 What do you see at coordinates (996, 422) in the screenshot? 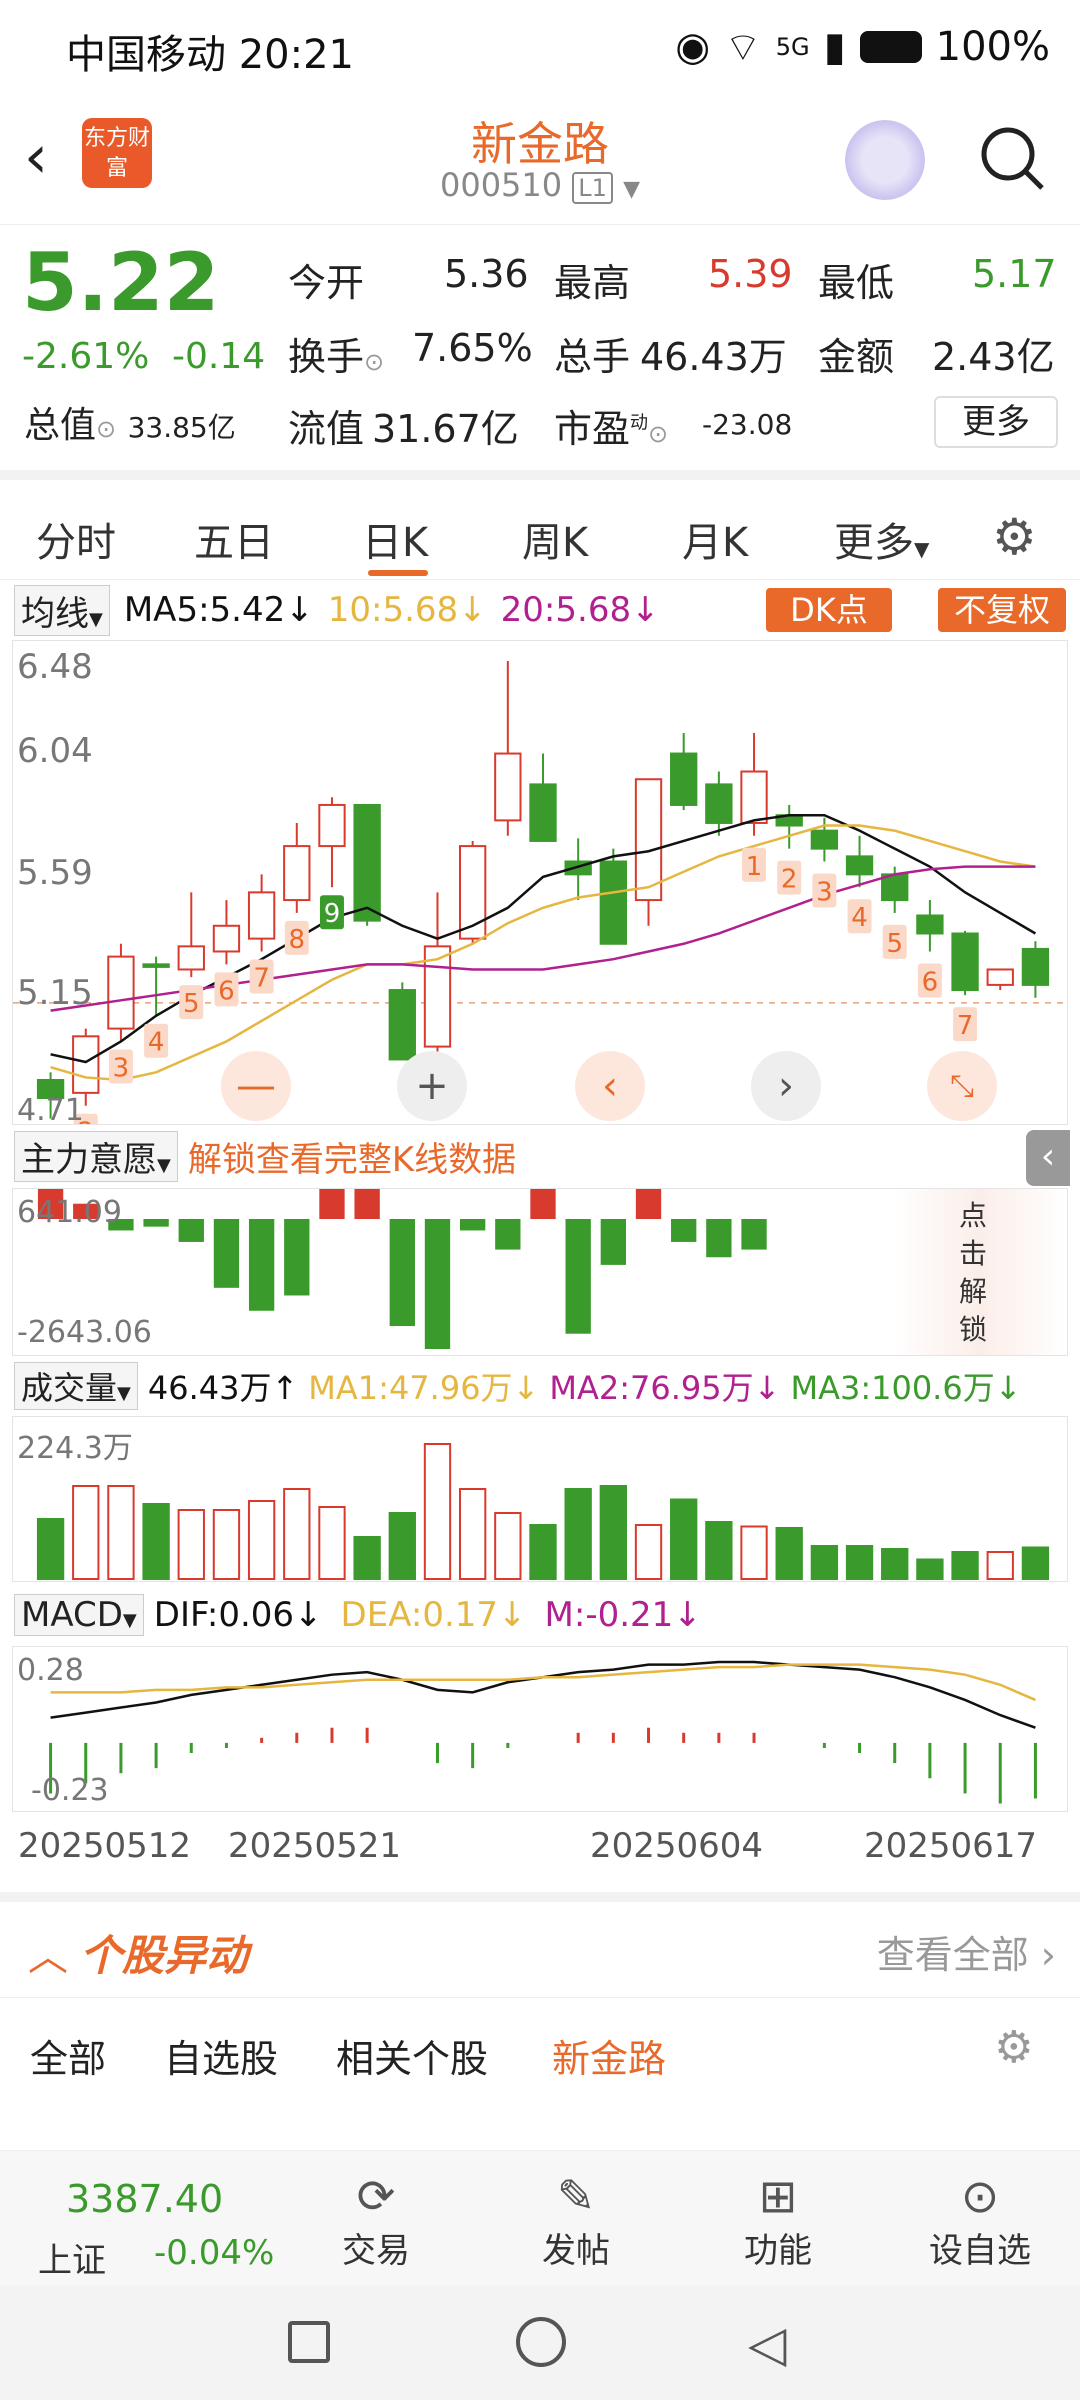
I see `more-button: 更多` at bounding box center [996, 422].